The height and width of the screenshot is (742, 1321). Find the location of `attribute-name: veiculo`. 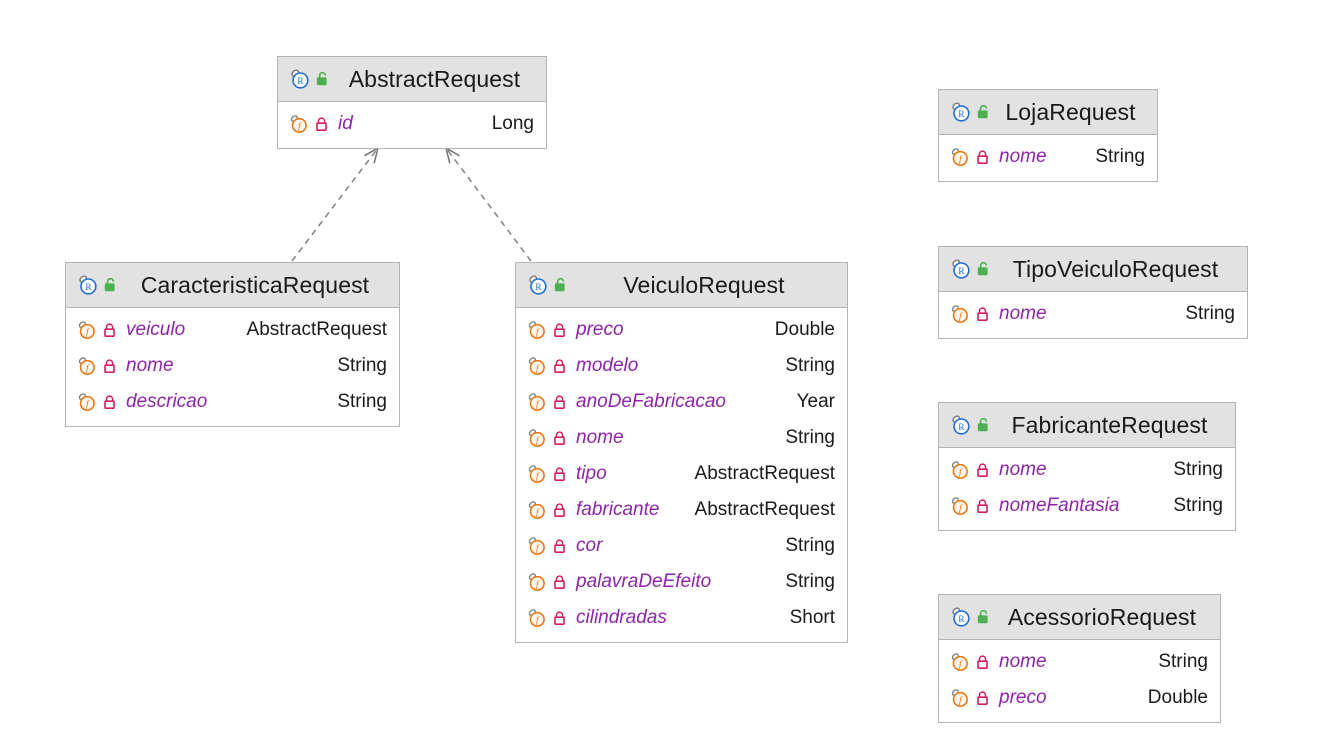

attribute-name: veiculo is located at coordinates (156, 329).